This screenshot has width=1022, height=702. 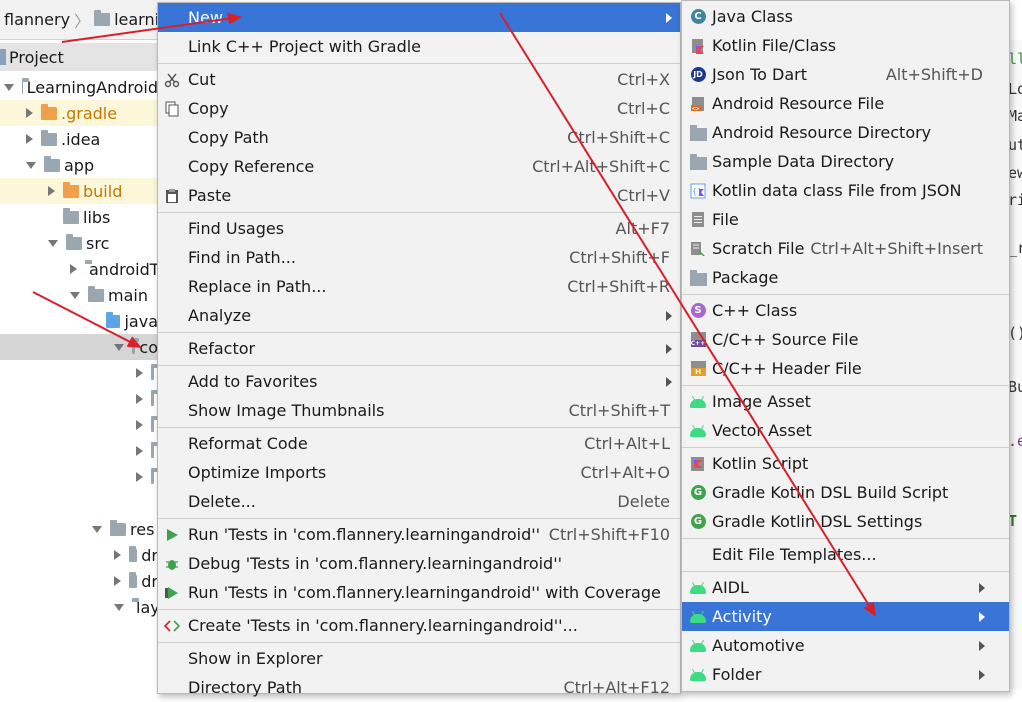 What do you see at coordinates (37, 19) in the screenshot?
I see `breadcrumb-root: flannery` at bounding box center [37, 19].